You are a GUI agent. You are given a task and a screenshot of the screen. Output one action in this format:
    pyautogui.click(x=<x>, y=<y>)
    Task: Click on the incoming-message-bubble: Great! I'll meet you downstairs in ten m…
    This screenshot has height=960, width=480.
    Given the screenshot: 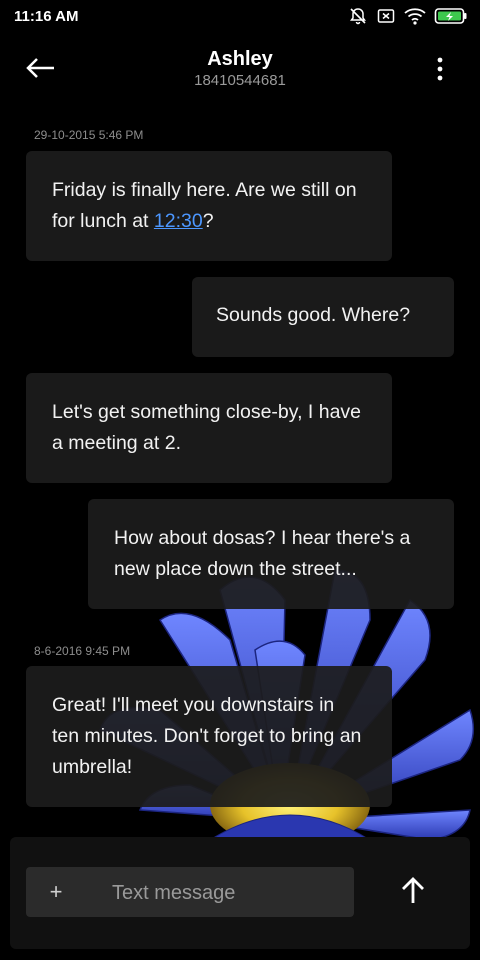 What is the action you would take?
    pyautogui.click(x=209, y=736)
    